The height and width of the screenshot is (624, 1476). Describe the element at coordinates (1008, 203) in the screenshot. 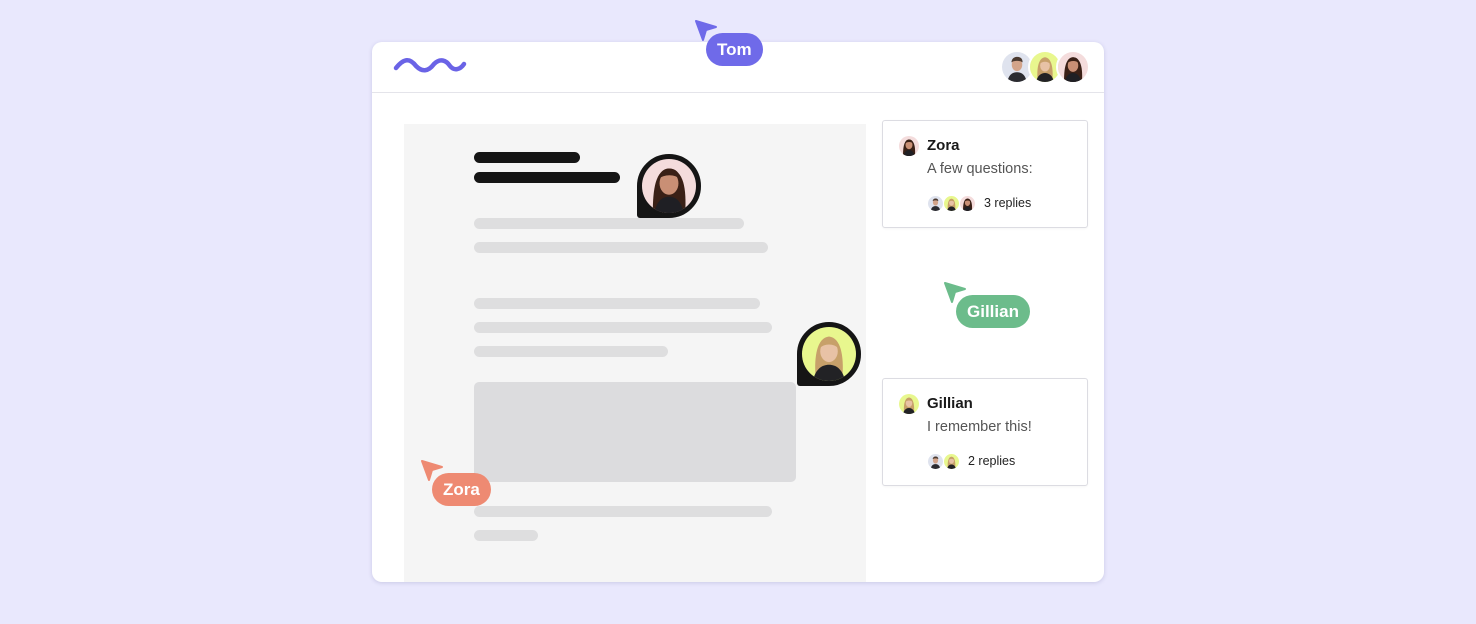

I see `replies-count: 3 replies` at that location.